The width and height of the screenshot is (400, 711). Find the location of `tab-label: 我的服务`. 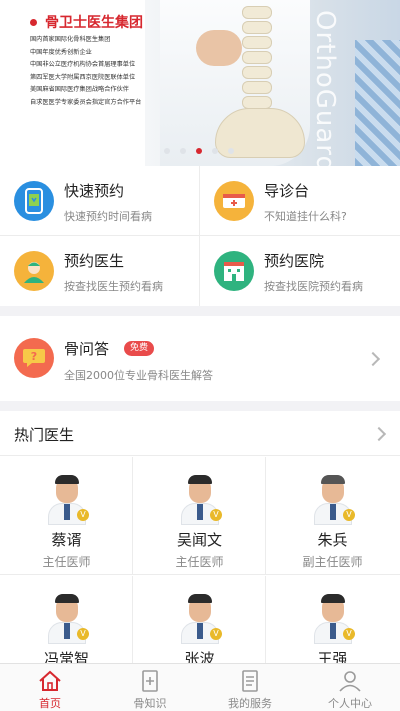

tab-label: 我的服务 is located at coordinates (250, 703).